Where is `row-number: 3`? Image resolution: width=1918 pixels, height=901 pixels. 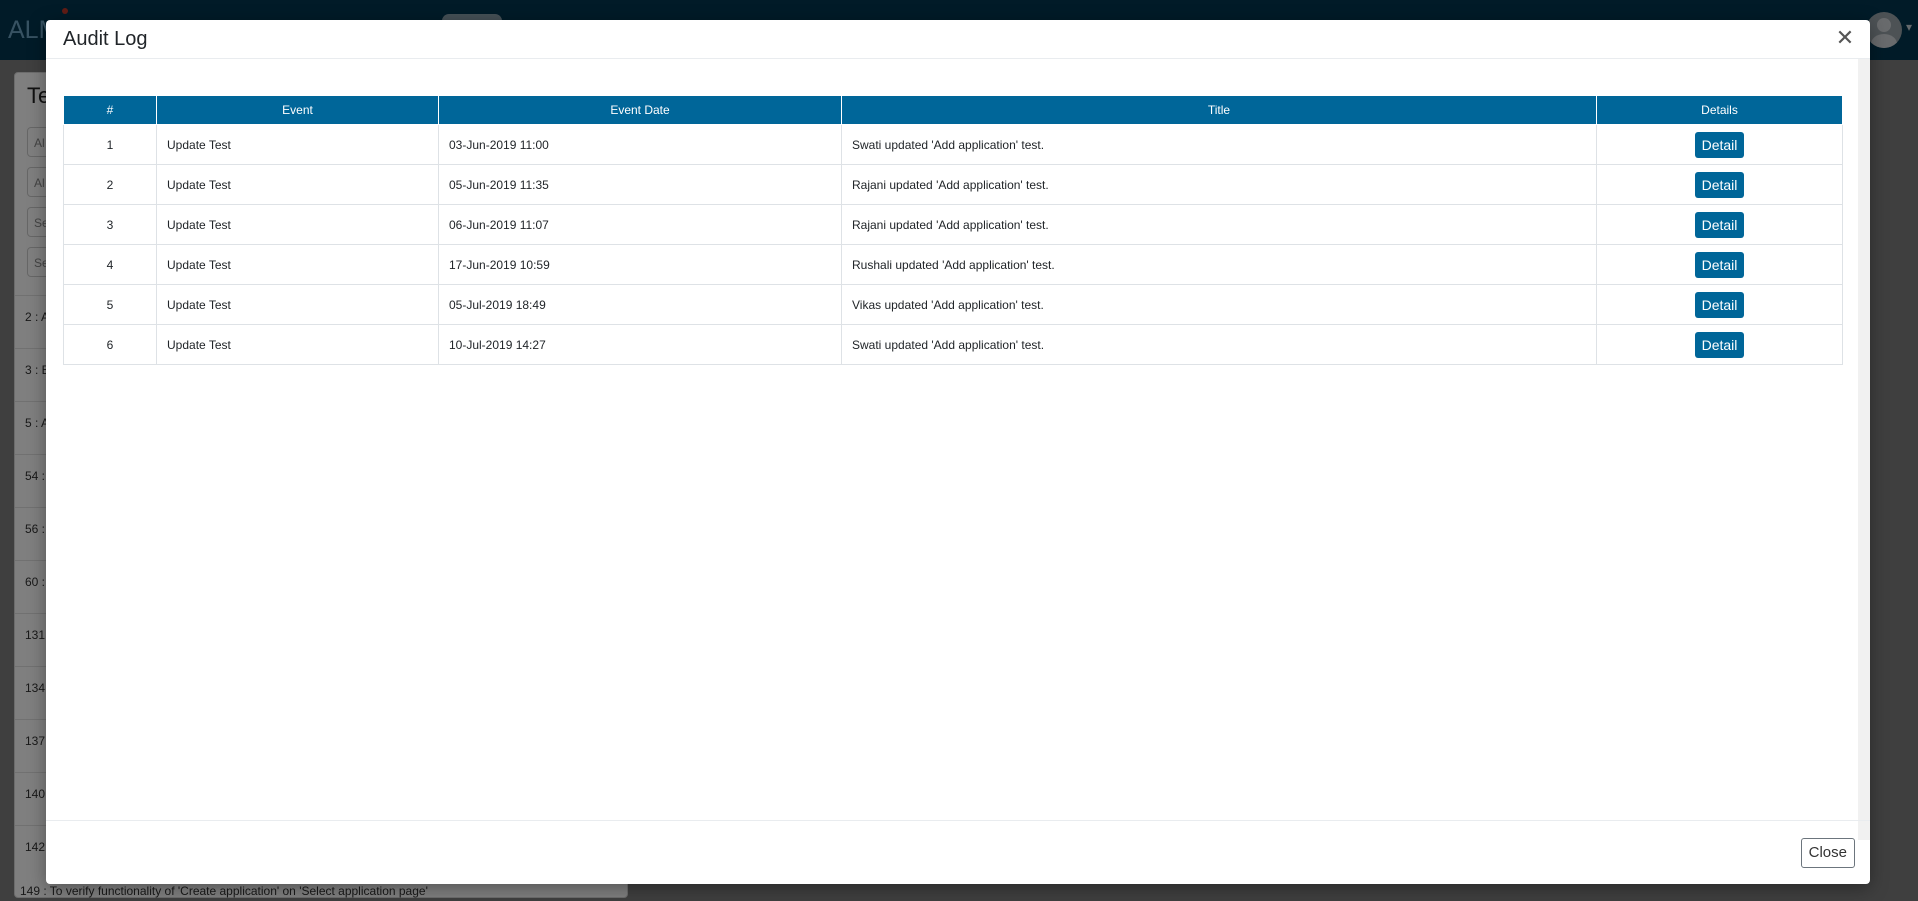 row-number: 3 is located at coordinates (110, 224).